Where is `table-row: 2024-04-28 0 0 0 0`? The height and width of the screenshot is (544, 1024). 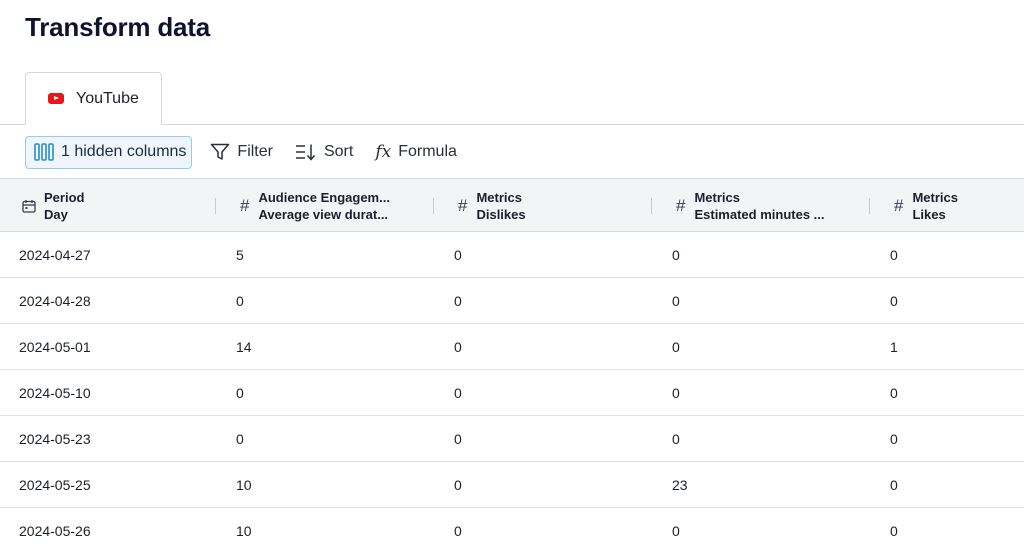 table-row: 2024-04-28 0 0 0 0 is located at coordinates (512, 301).